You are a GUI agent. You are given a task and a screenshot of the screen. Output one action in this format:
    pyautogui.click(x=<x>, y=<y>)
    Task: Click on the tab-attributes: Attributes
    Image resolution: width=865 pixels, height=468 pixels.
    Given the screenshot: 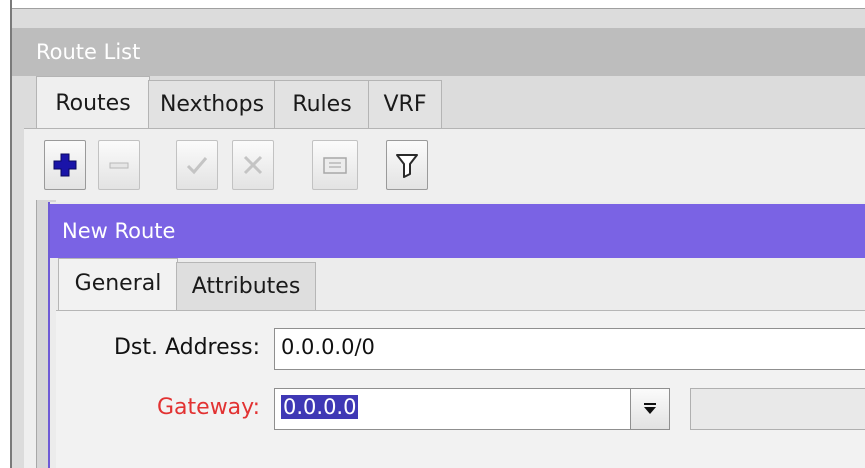 What is the action you would take?
    pyautogui.click(x=246, y=286)
    